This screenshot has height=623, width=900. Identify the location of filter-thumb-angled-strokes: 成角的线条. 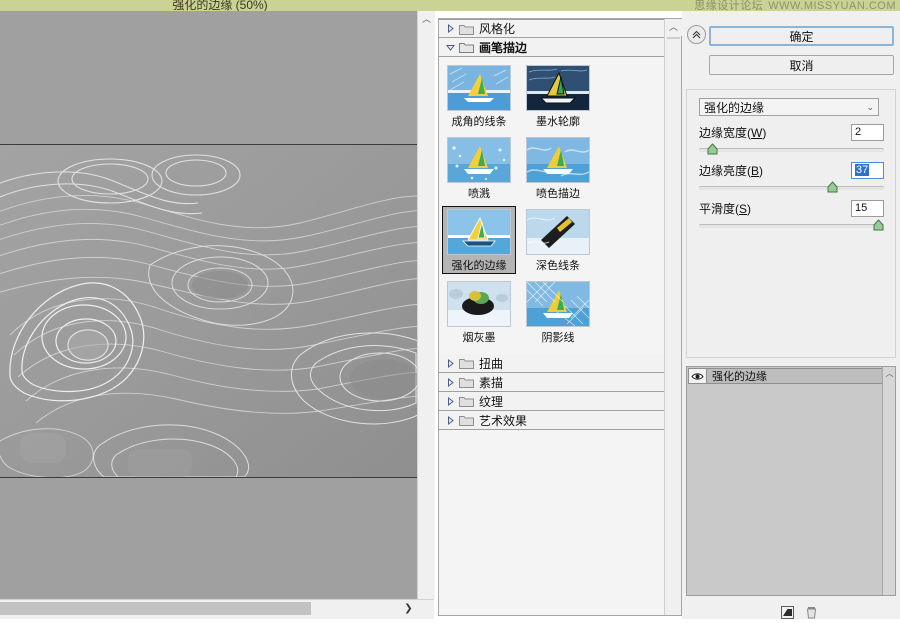
(479, 96).